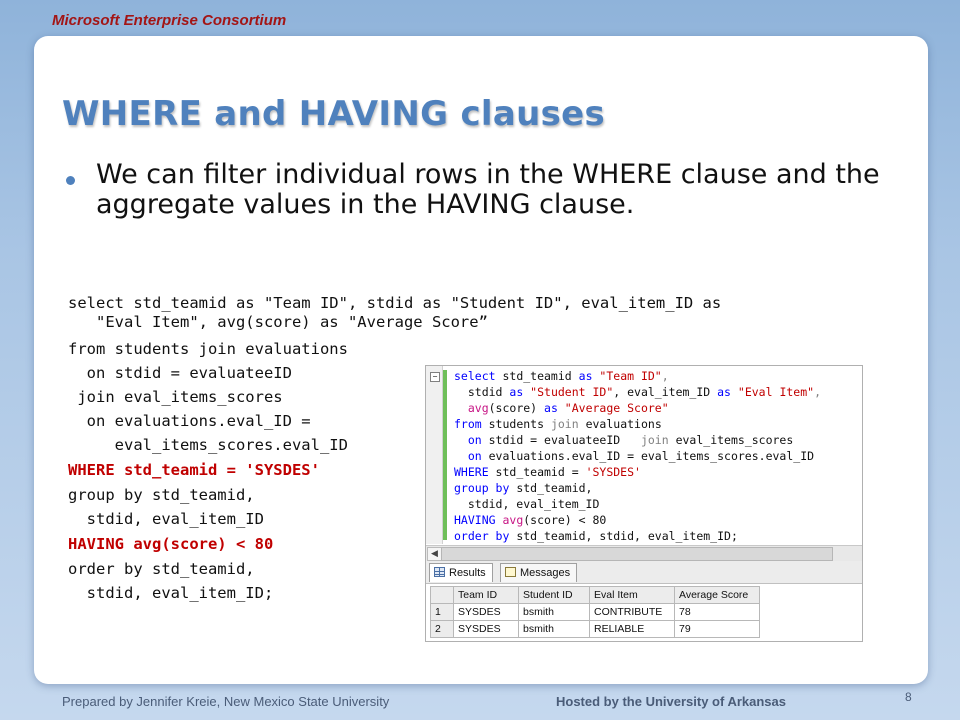  What do you see at coordinates (717, 612) in the screenshot?
I see `table-cell: 78` at bounding box center [717, 612].